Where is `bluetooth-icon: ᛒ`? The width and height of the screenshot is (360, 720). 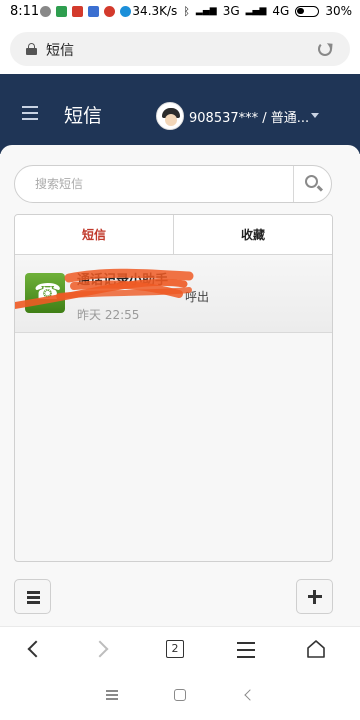 bluetooth-icon: ᛒ is located at coordinates (186, 11).